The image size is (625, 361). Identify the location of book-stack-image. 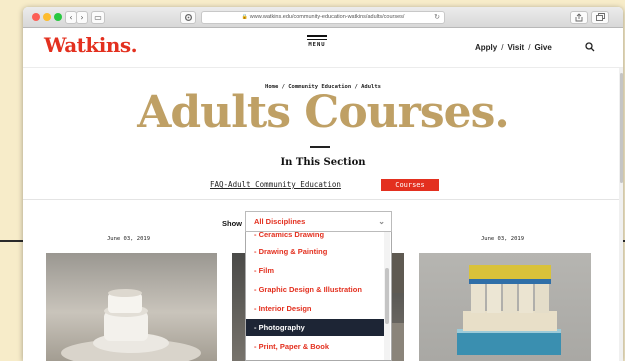
(509, 310).